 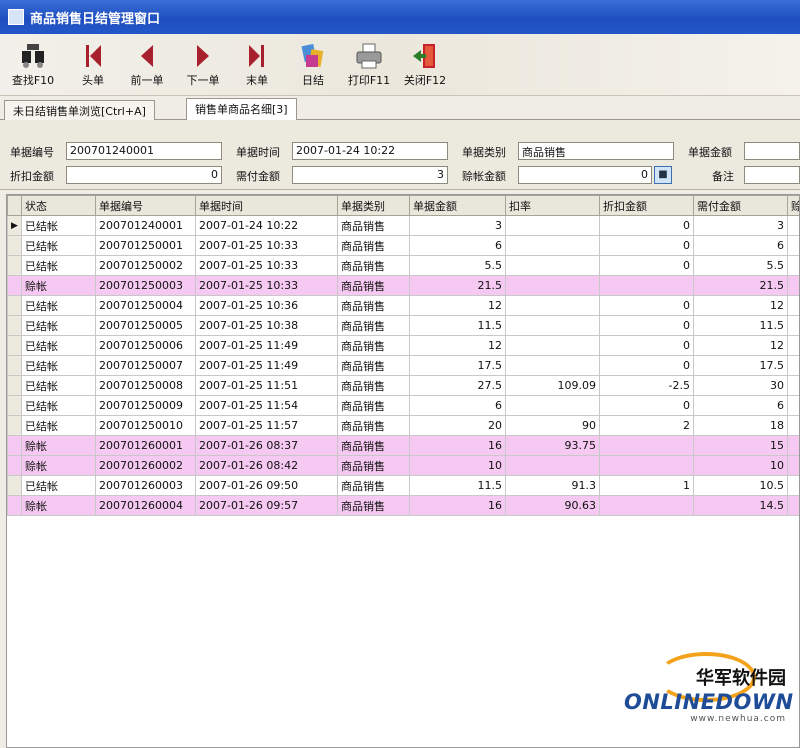 I want to click on cell-no: 200701250007, so click(x=145, y=365).